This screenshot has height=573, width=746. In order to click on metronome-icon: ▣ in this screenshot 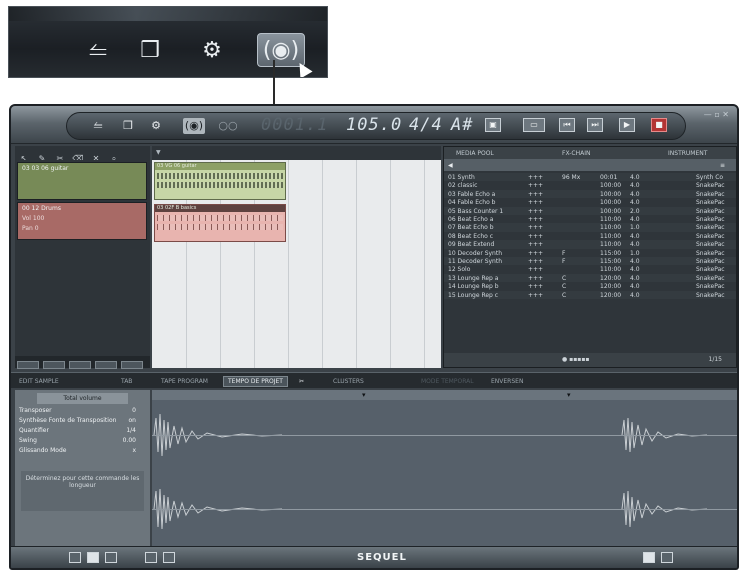, I will do `click(493, 125)`.